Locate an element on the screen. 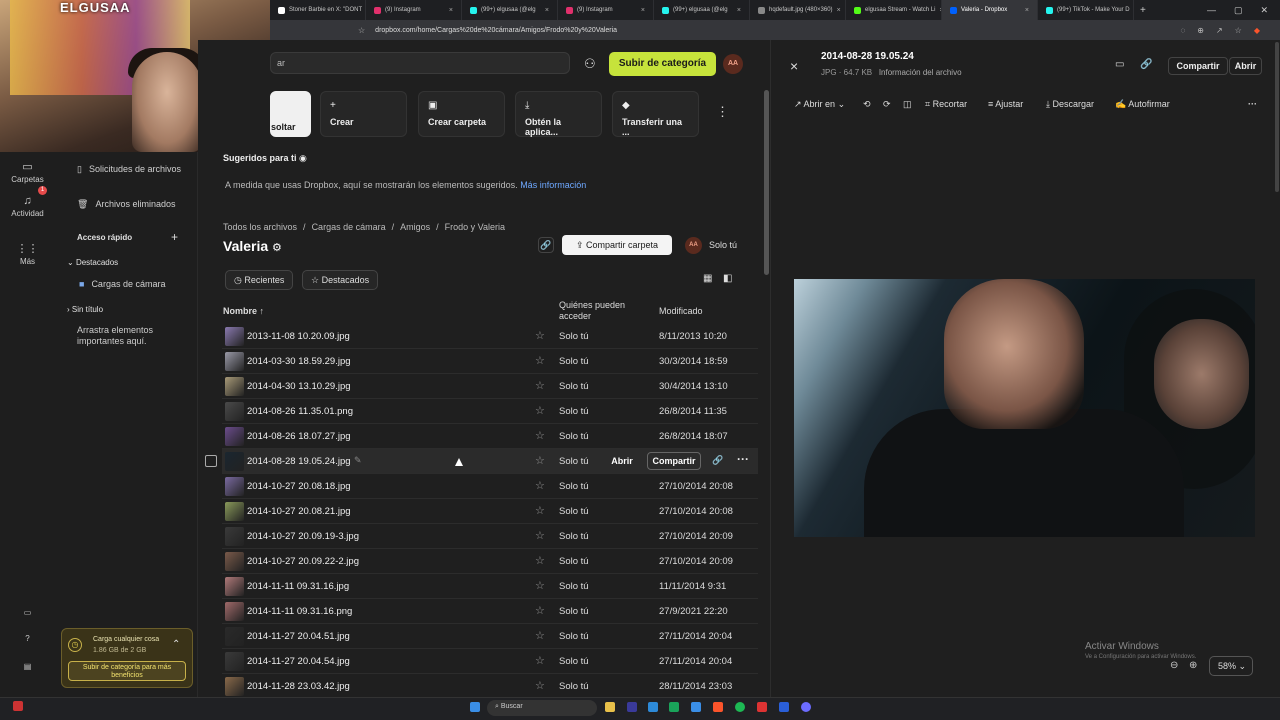 The height and width of the screenshot is (720, 1280). create-folder-card: ▣ Crear carpeta is located at coordinates (461, 114).